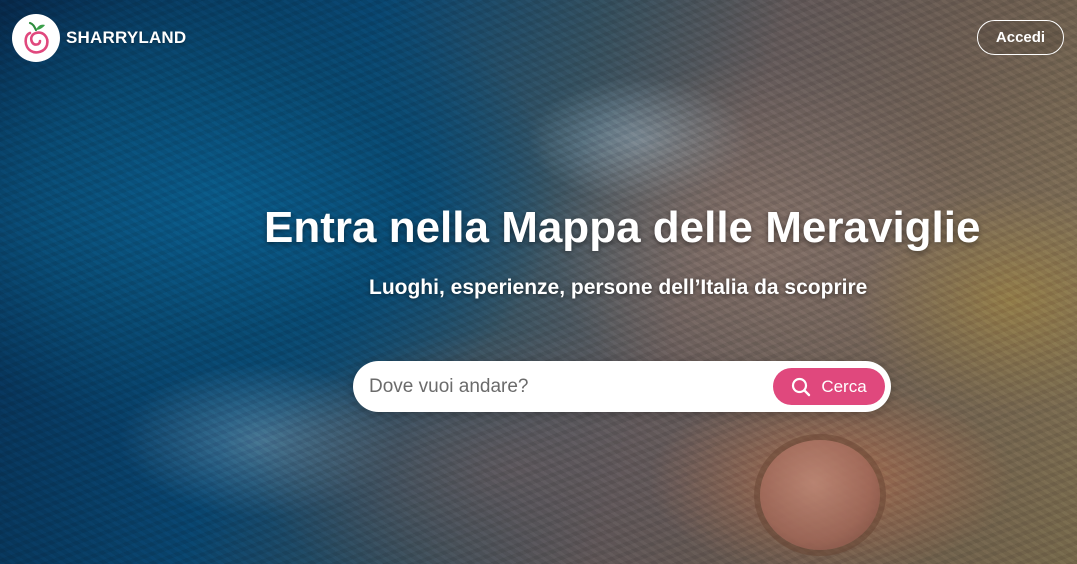 The height and width of the screenshot is (564, 1077). Describe the element at coordinates (820, 495) in the screenshot. I see `stone-platform-detail` at that location.